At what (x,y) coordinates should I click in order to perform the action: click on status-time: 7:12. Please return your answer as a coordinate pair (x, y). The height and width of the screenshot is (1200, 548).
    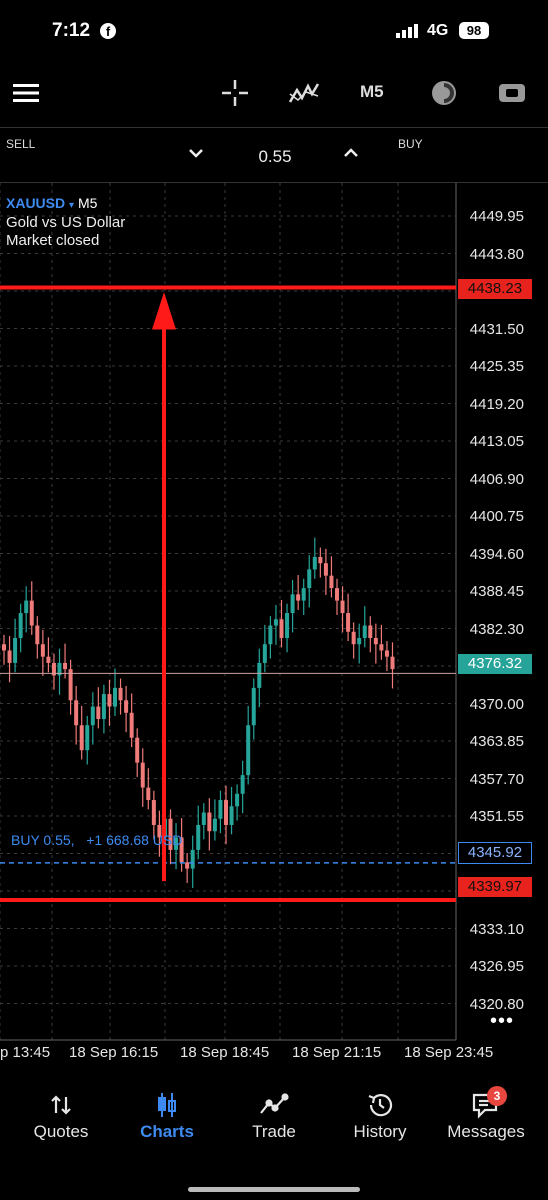
    Looking at the image, I should click on (71, 30).